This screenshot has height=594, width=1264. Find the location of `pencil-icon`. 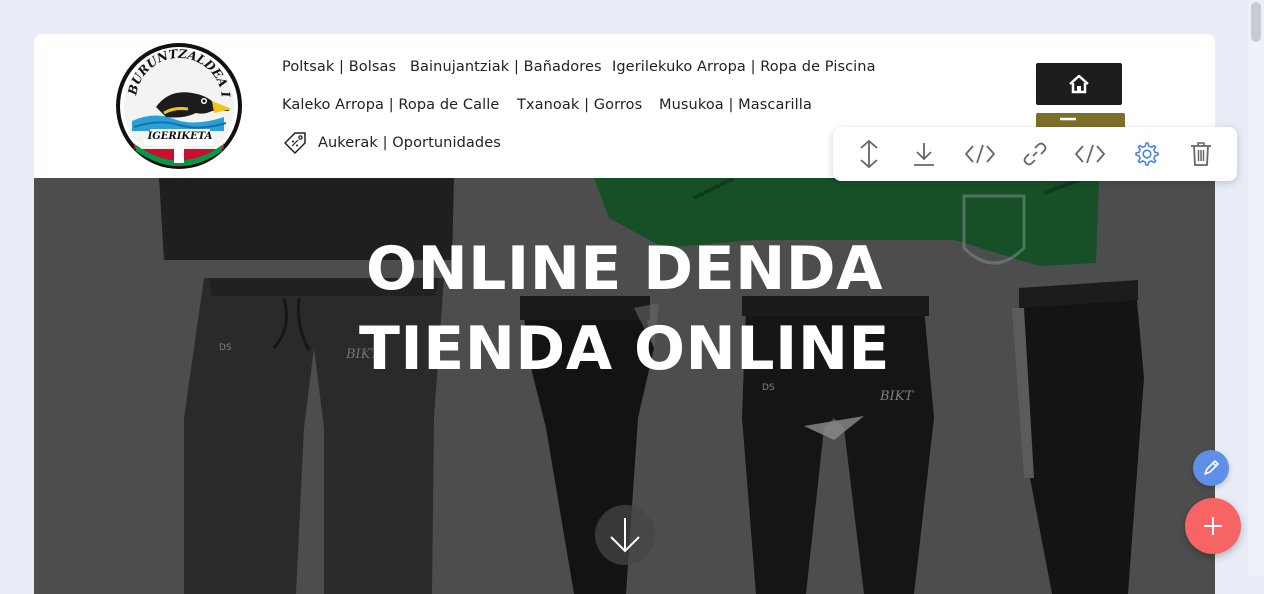

pencil-icon is located at coordinates (1211, 467).